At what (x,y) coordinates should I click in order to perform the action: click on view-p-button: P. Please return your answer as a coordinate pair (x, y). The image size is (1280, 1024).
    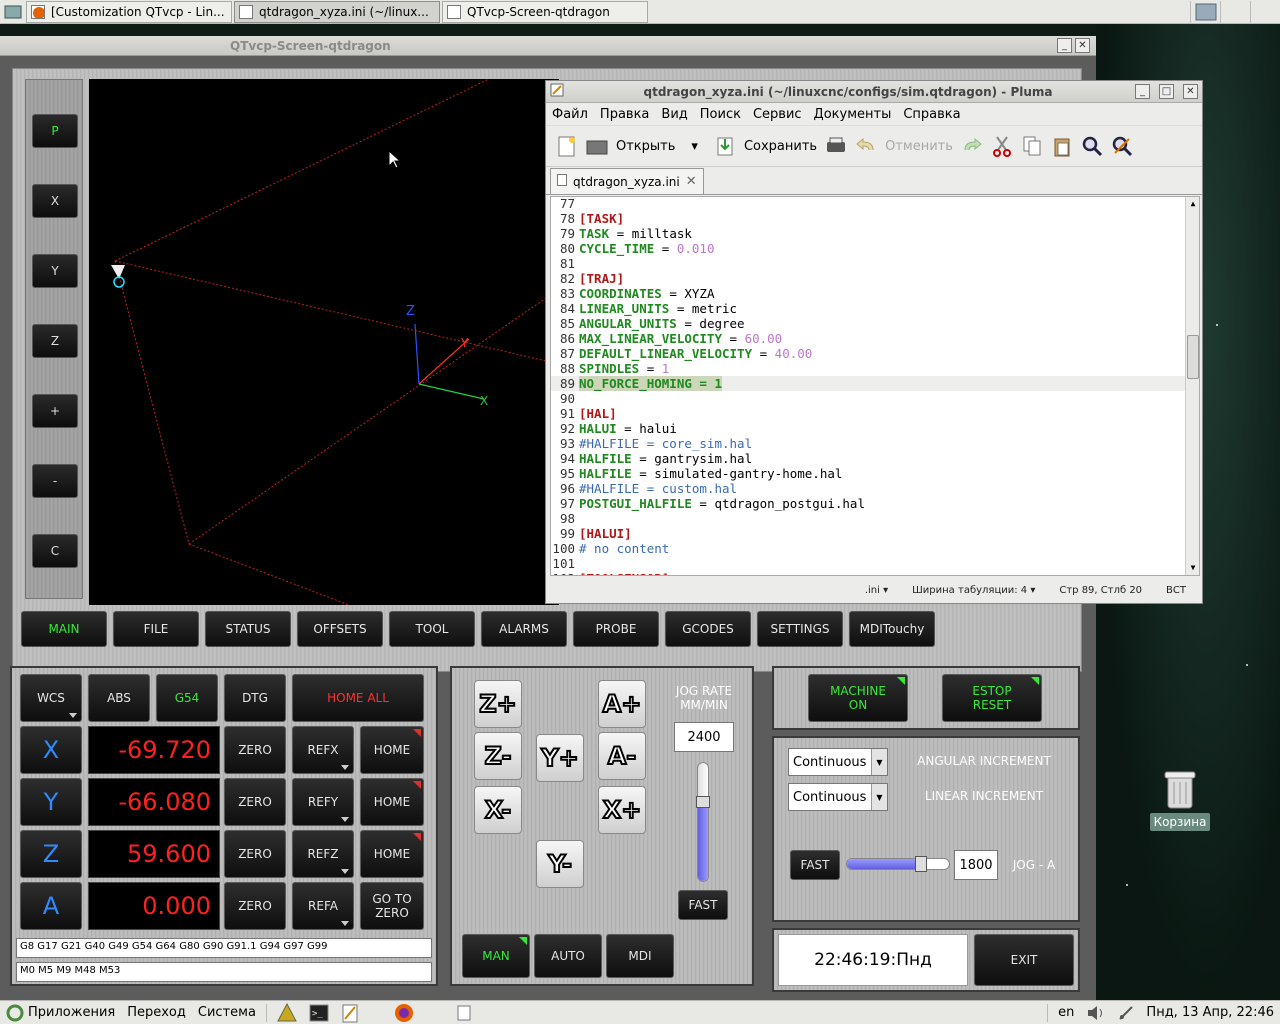
    Looking at the image, I should click on (55, 131).